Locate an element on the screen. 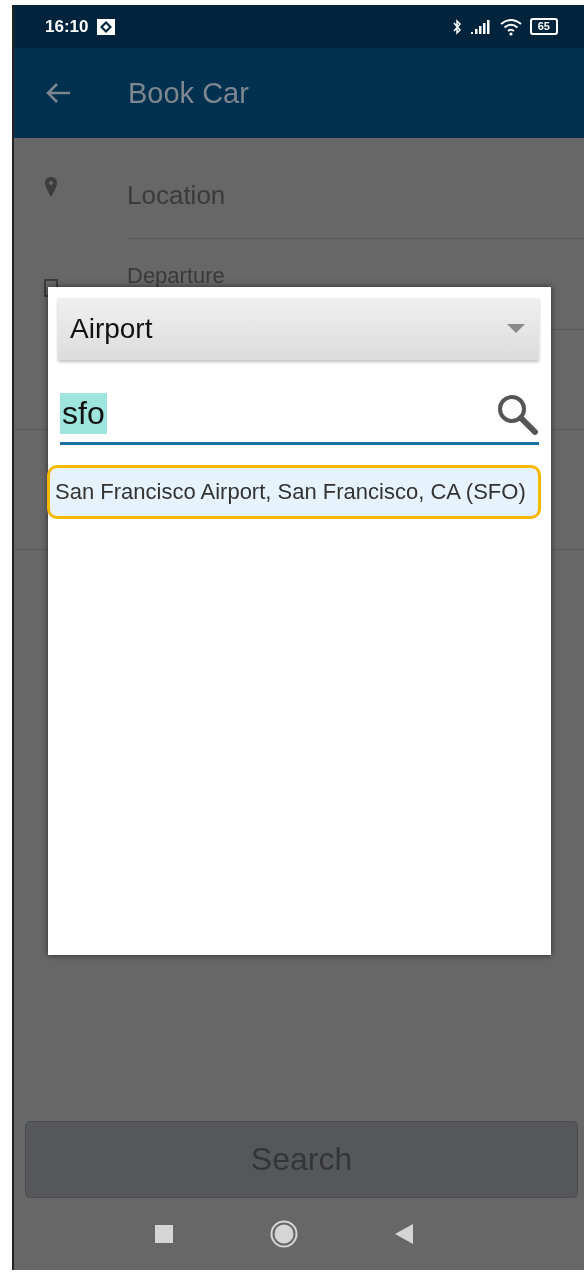 The image size is (584, 1275). search-field: sfo is located at coordinates (299, 415).